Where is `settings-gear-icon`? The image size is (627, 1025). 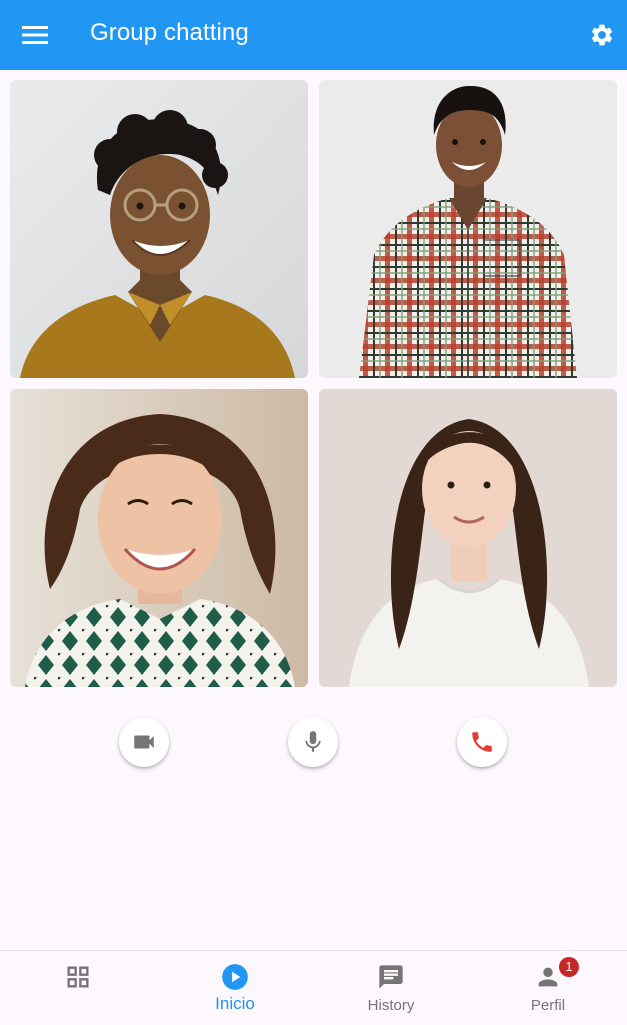 settings-gear-icon is located at coordinates (602, 35).